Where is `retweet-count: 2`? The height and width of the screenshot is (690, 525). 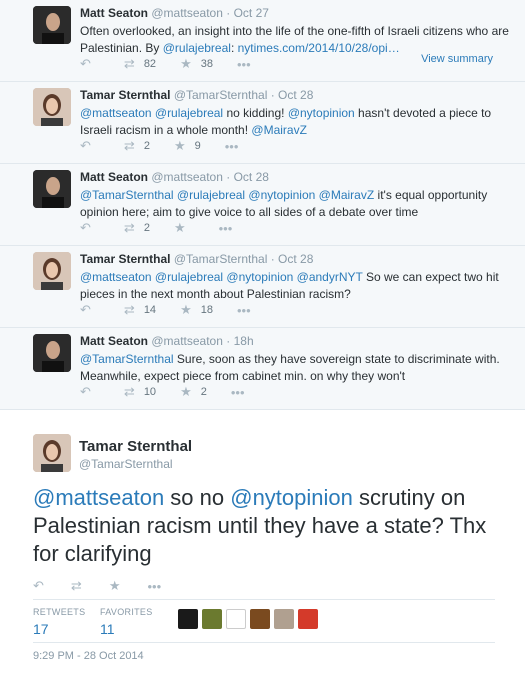
retweet-count: 2 is located at coordinates (146, 146).